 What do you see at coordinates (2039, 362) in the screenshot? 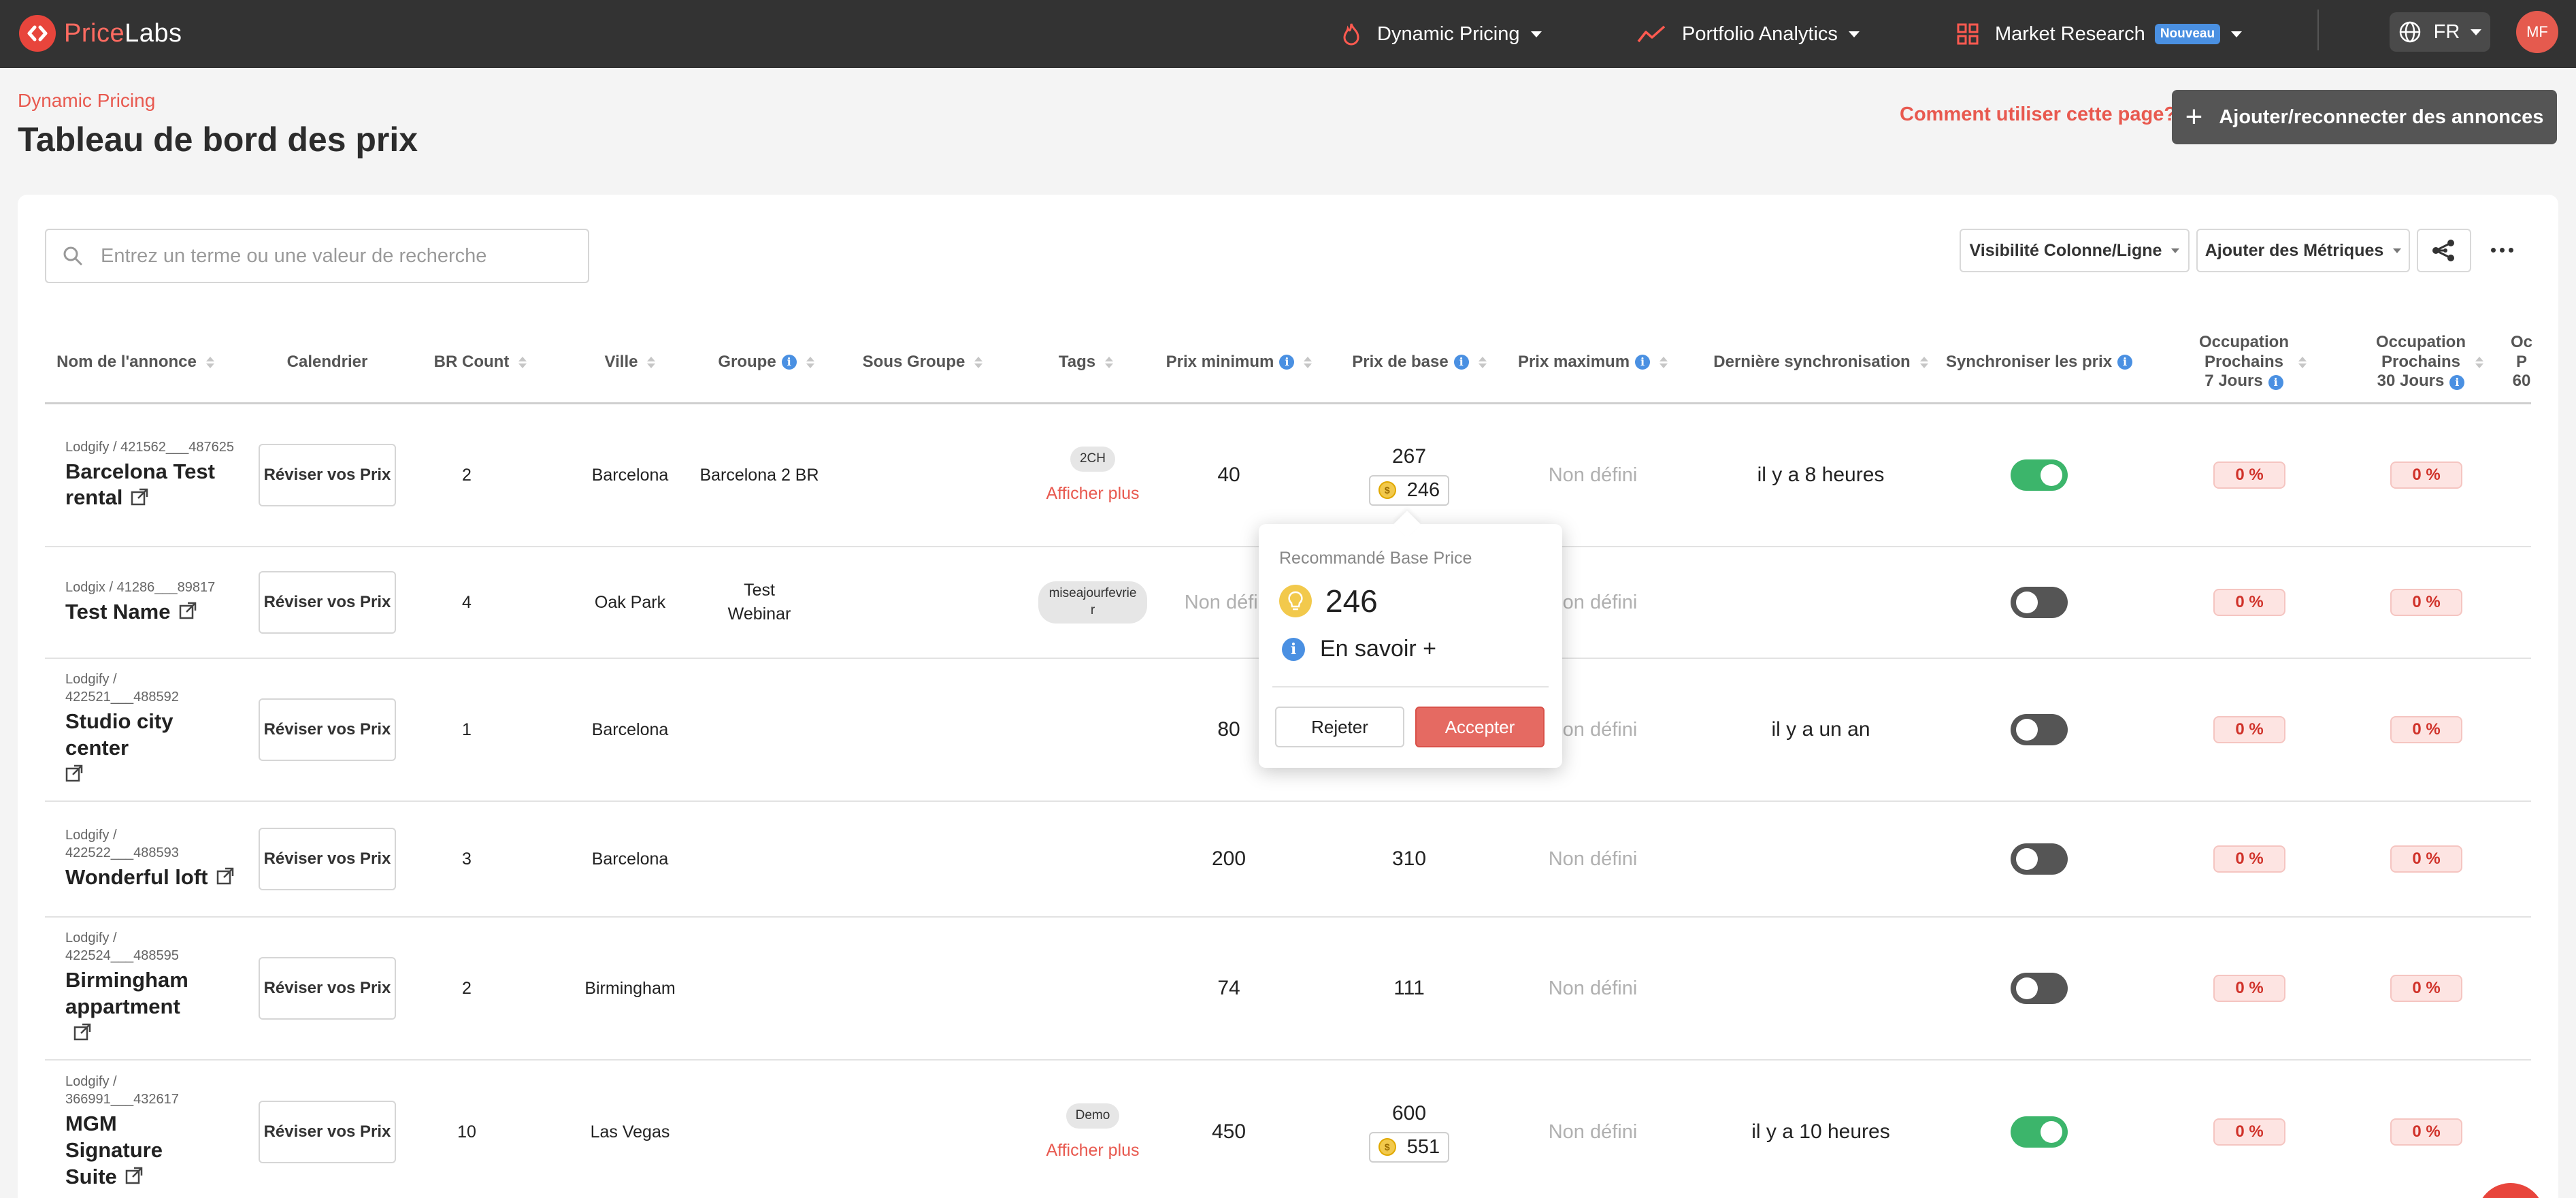
I see `col-sync-prices: Synchroniser les prix i` at bounding box center [2039, 362].